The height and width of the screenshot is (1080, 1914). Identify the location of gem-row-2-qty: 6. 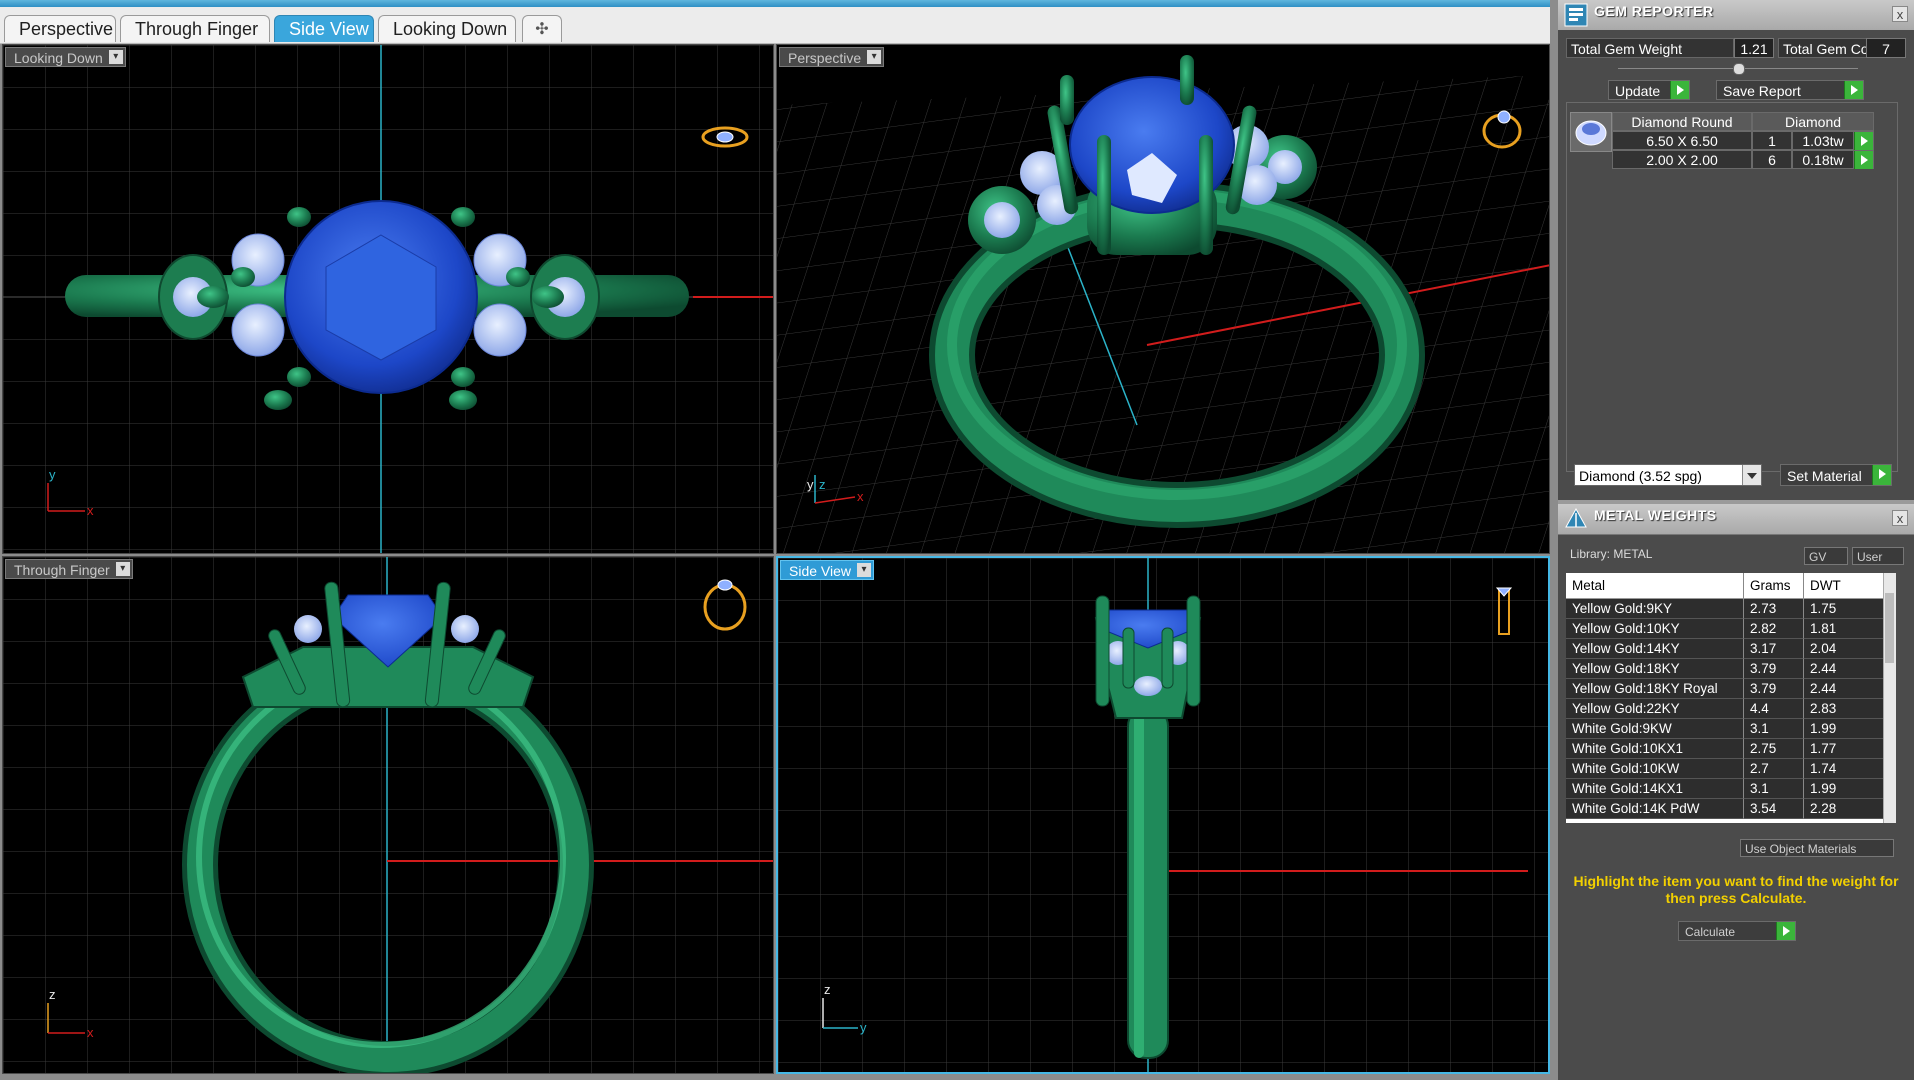
(1772, 159).